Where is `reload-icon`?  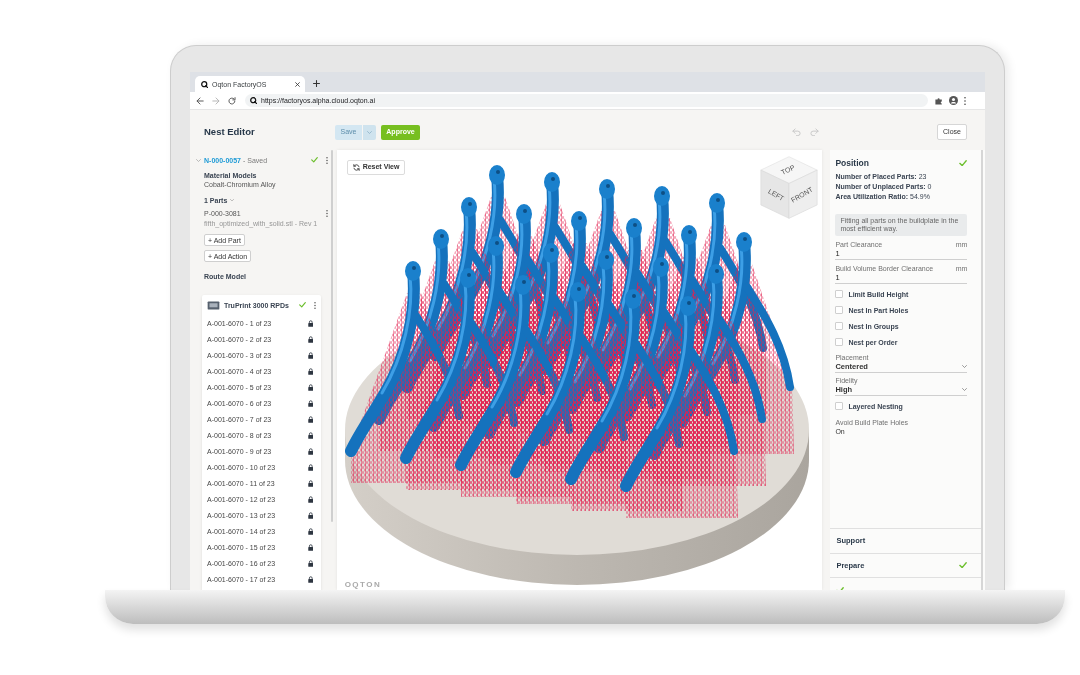 reload-icon is located at coordinates (232, 100).